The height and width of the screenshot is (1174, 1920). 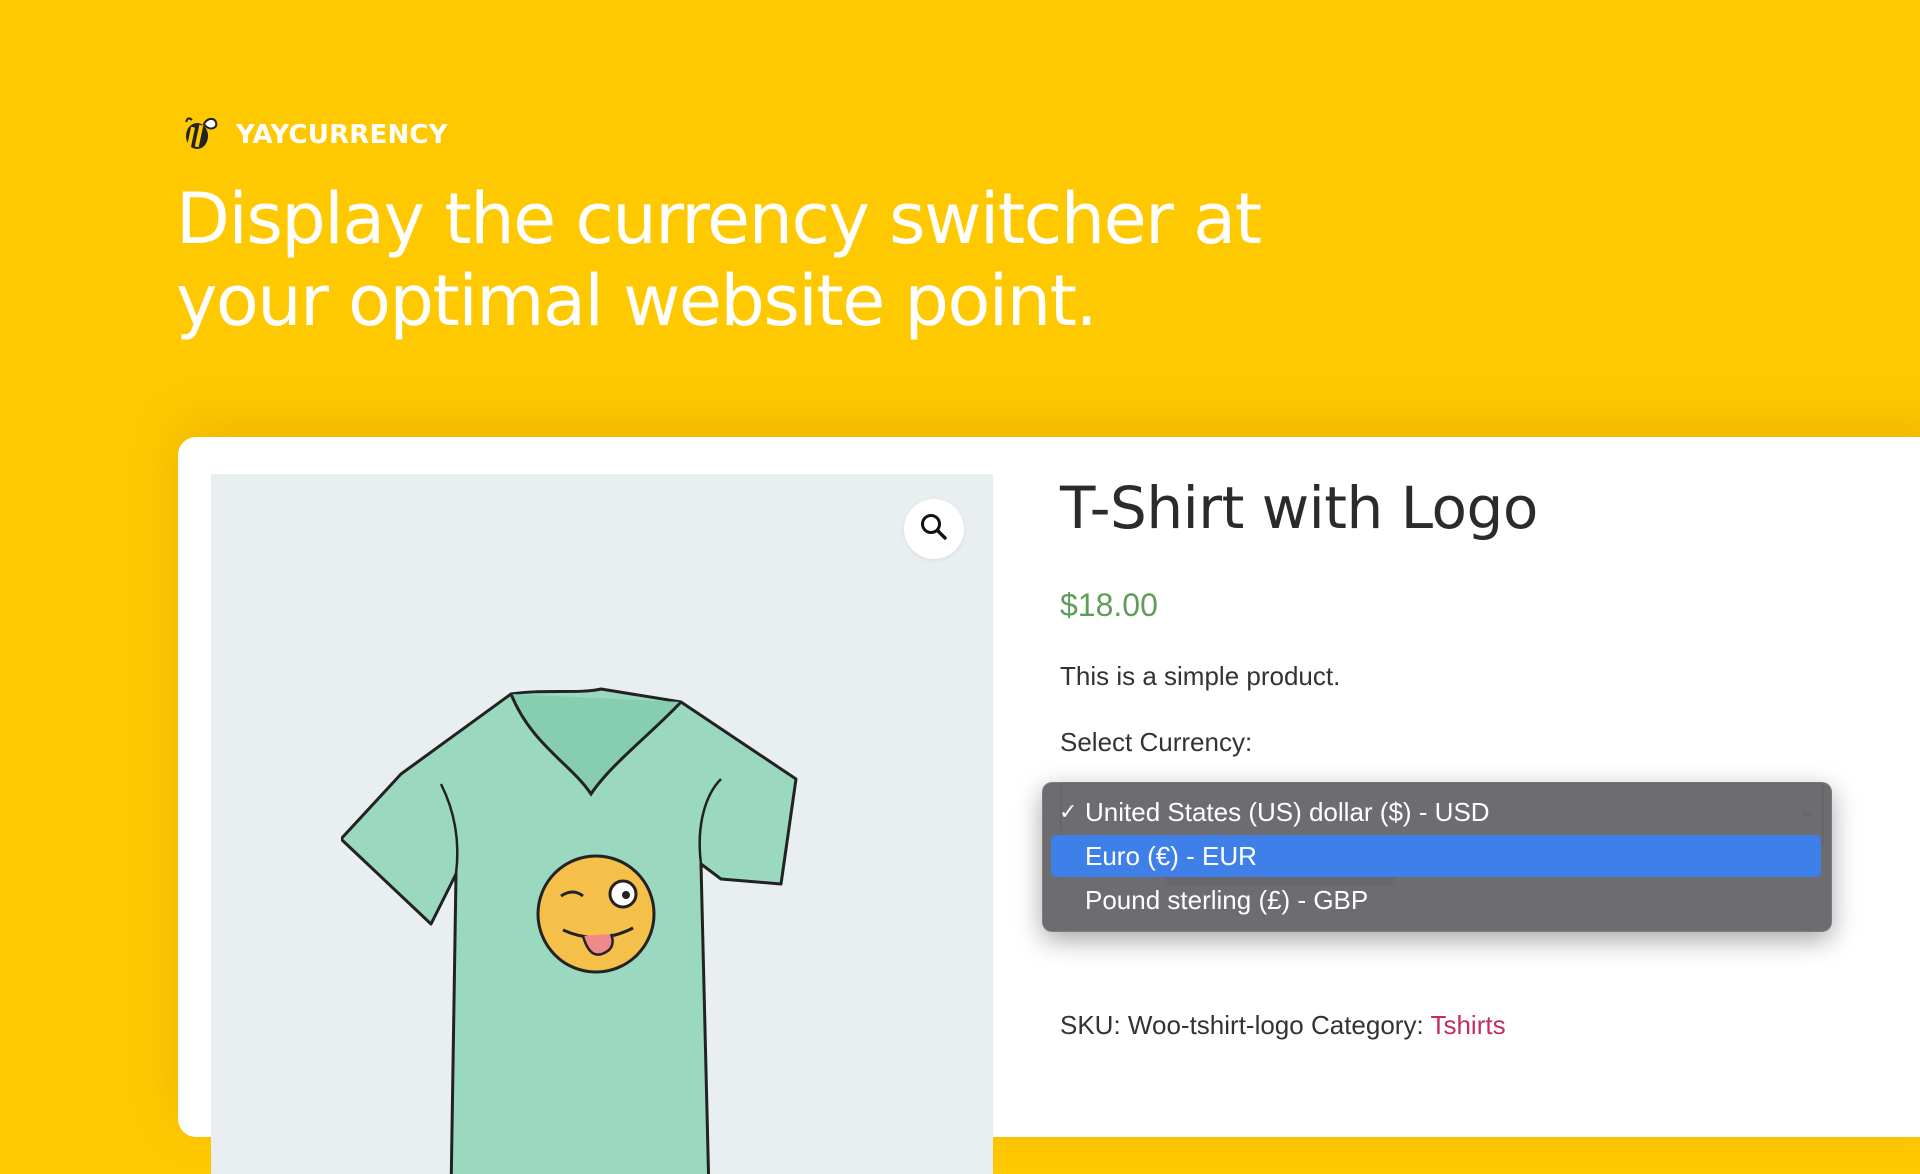 I want to click on bee-icon, so click(x=200, y=134).